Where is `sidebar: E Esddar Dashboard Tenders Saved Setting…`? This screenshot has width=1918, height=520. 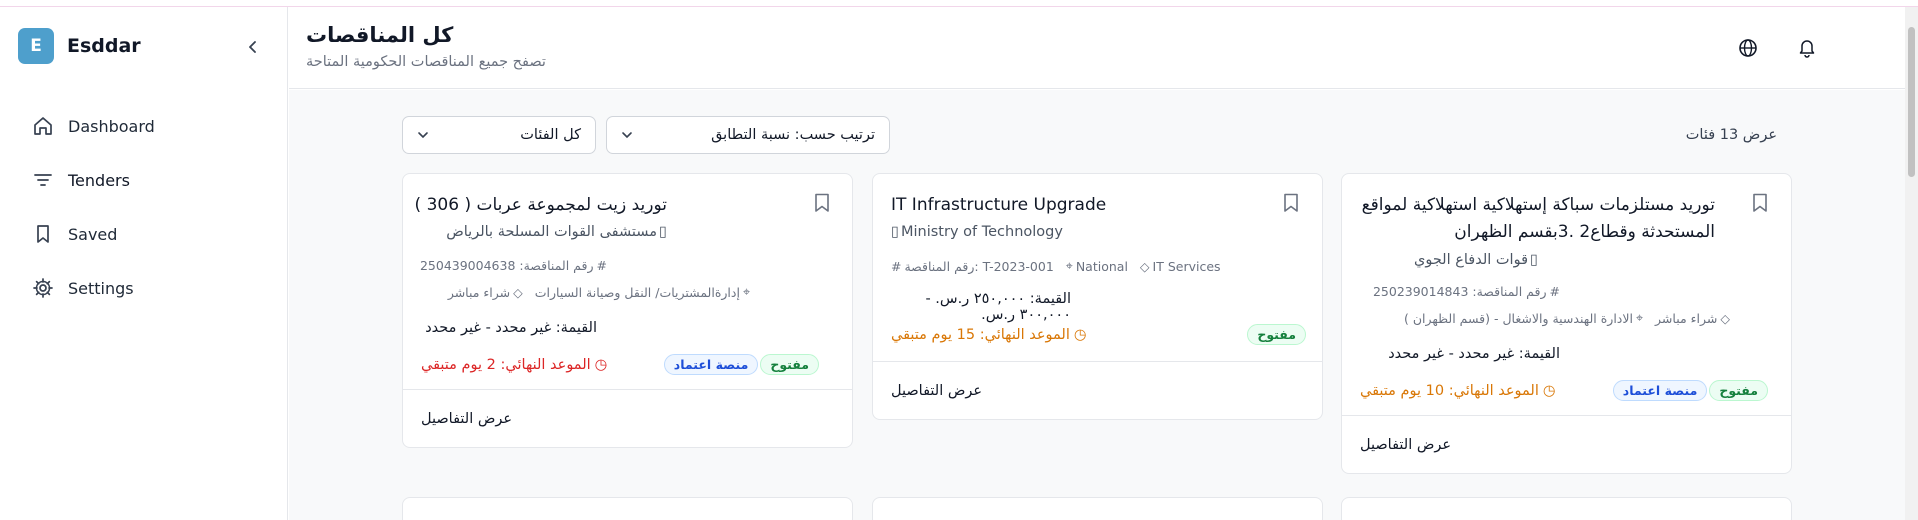 sidebar: E Esddar Dashboard Tenders Saved Setting… is located at coordinates (144, 263).